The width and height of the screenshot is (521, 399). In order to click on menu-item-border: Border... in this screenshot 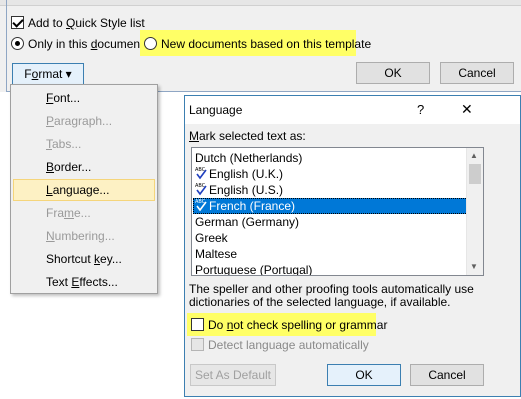, I will do `click(84, 167)`.